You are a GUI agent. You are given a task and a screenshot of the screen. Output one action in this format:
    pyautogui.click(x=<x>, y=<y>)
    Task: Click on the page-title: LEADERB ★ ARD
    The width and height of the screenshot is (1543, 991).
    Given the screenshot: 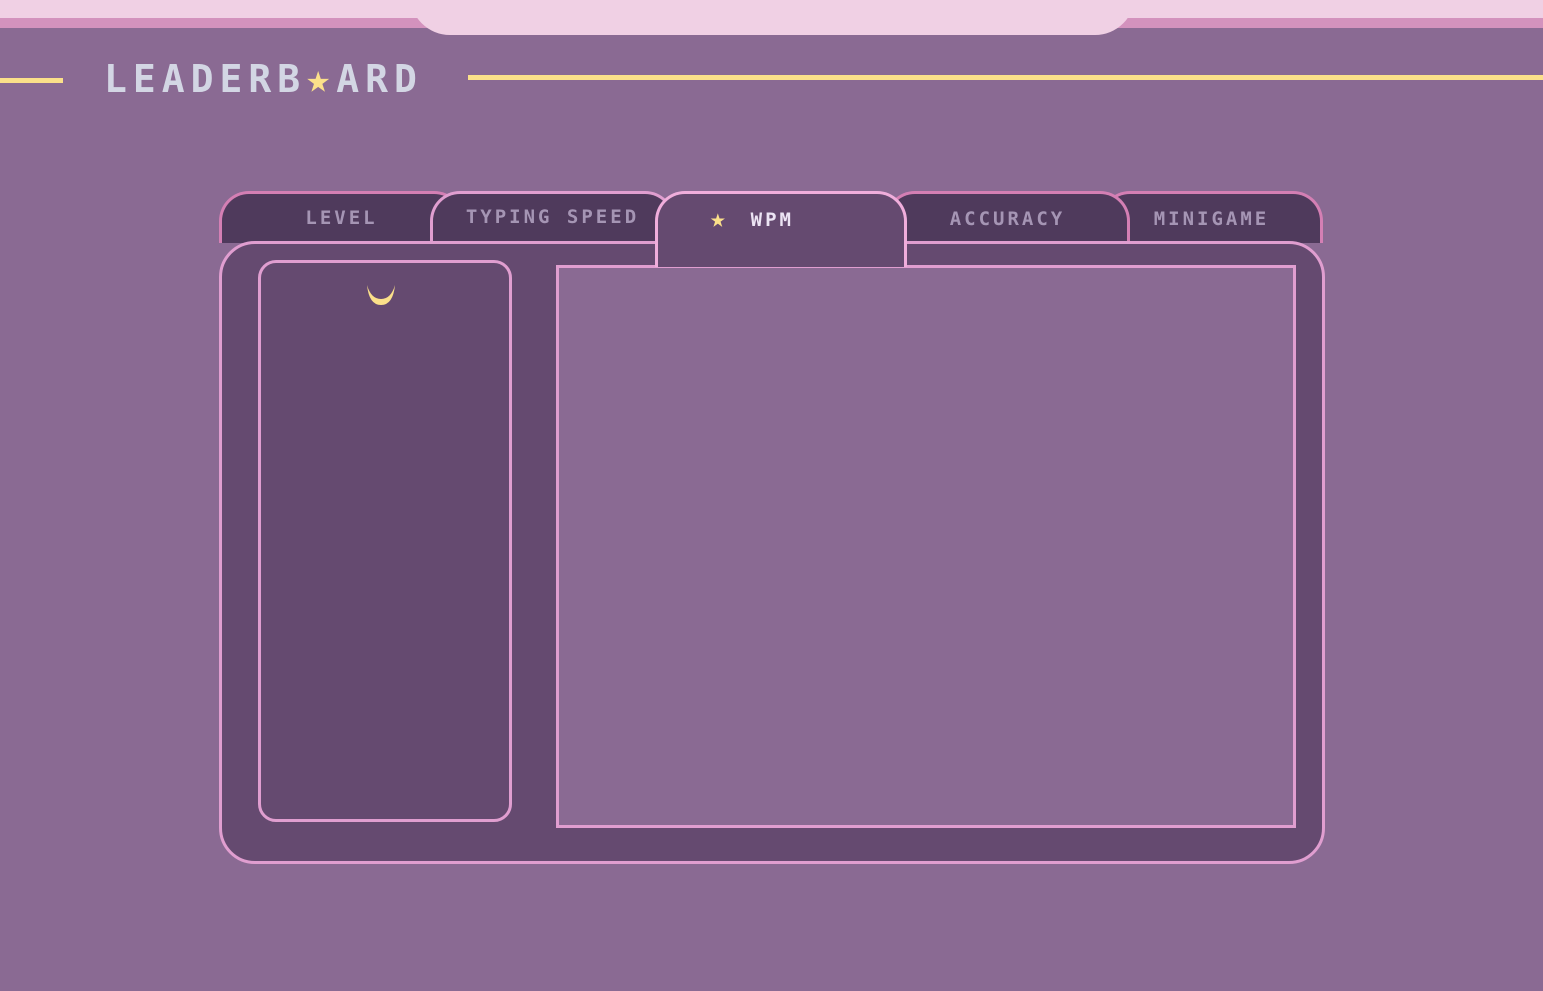 What is the action you would take?
    pyautogui.click(x=263, y=79)
    